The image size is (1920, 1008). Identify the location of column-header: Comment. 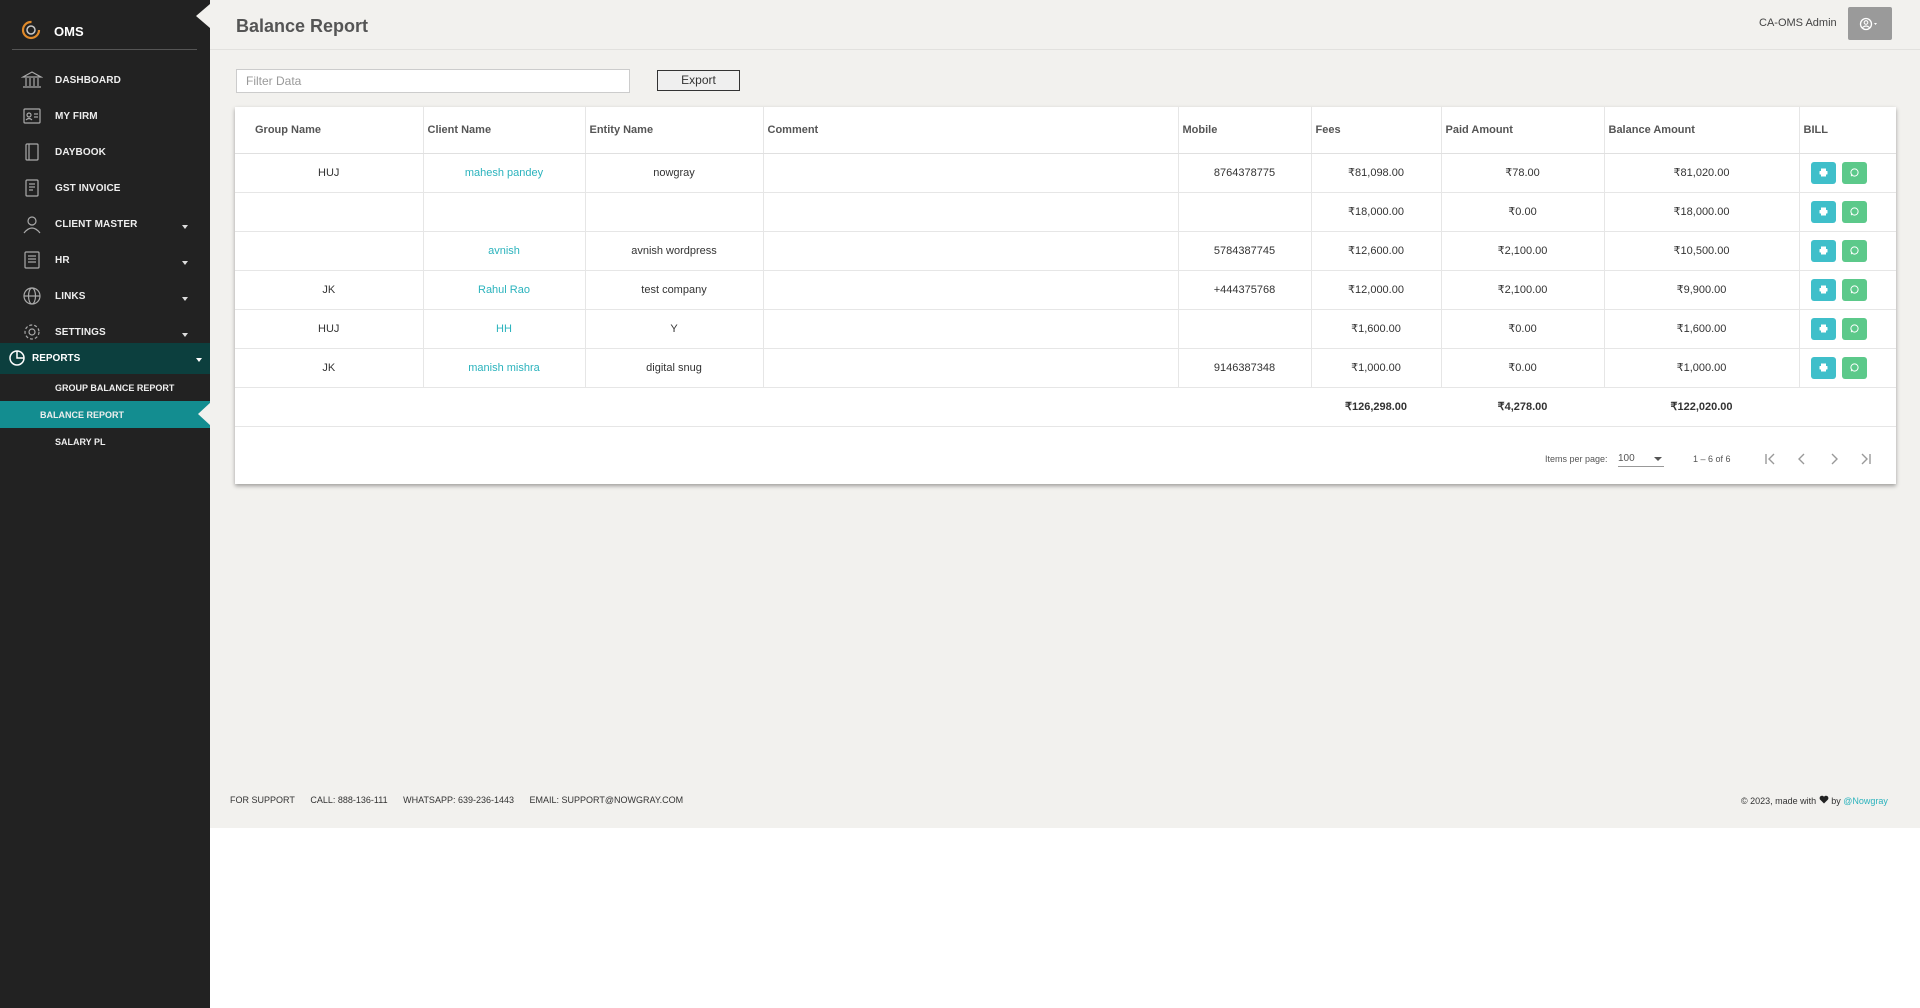
(971, 130).